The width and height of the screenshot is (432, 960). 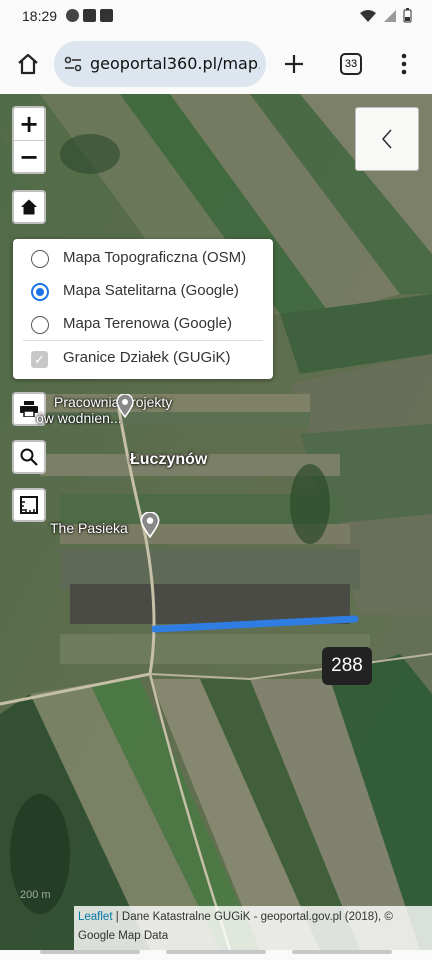 I want to click on browser-toolbar: geoportal360.pl/map. 33, so click(x=216, y=64).